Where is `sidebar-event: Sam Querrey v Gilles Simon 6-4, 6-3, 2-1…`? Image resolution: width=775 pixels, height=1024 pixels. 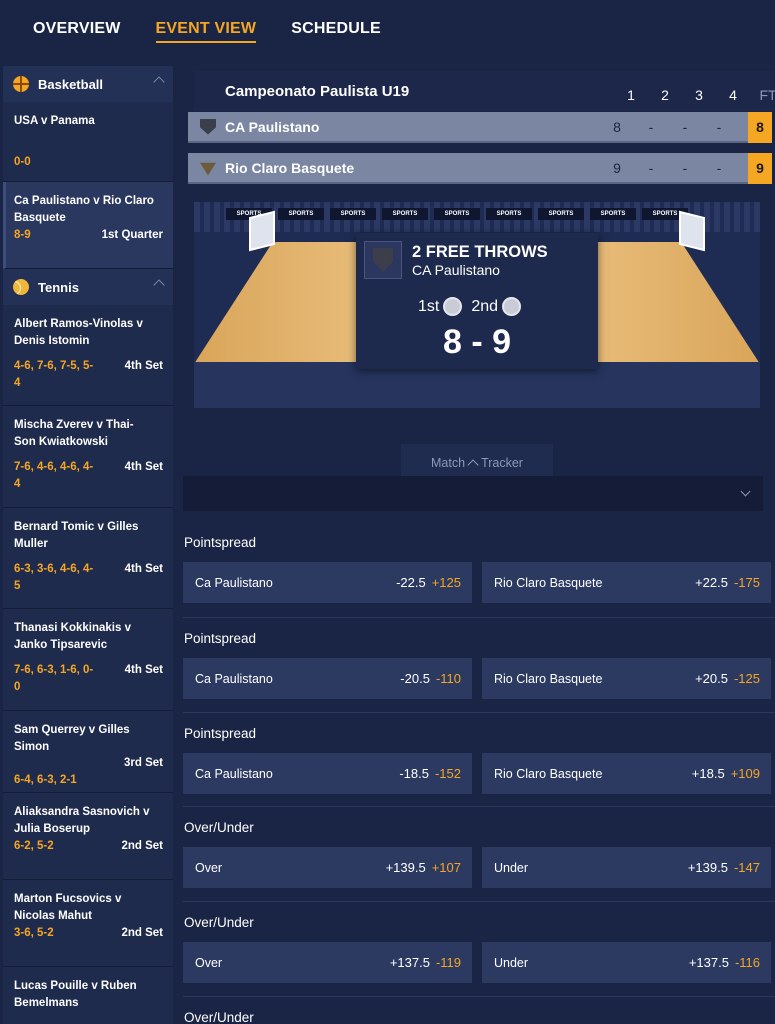
sidebar-event: Sam Querrey v Gilles Simon 6-4, 6-3, 2-1… is located at coordinates (88, 752).